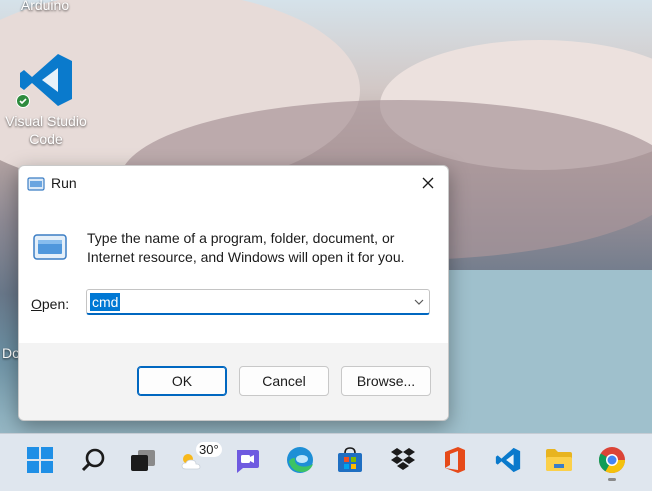 This screenshot has width=652, height=491. Describe the element at coordinates (23, 101) in the screenshot. I see `check-badge-icon` at that location.